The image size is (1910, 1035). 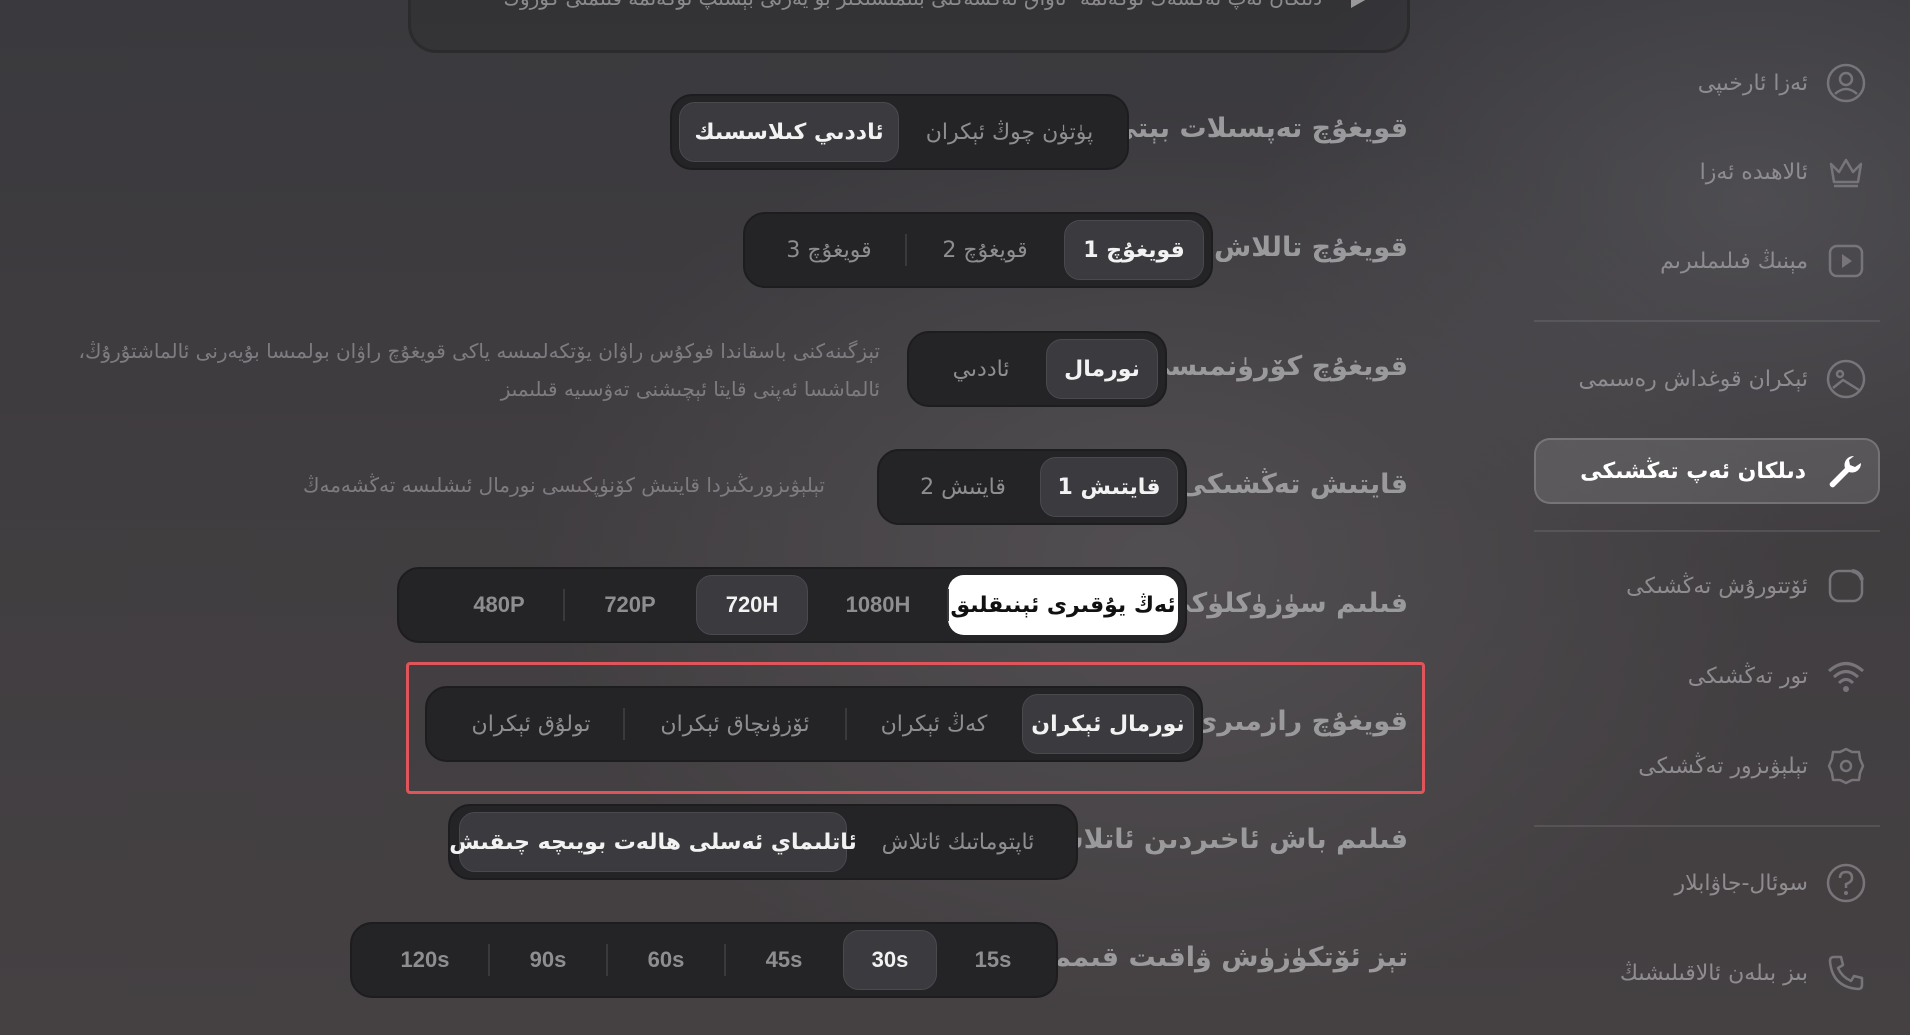 What do you see at coordinates (830, 250) in the screenshot?
I see `option-player-3: قويغۇچ 3` at bounding box center [830, 250].